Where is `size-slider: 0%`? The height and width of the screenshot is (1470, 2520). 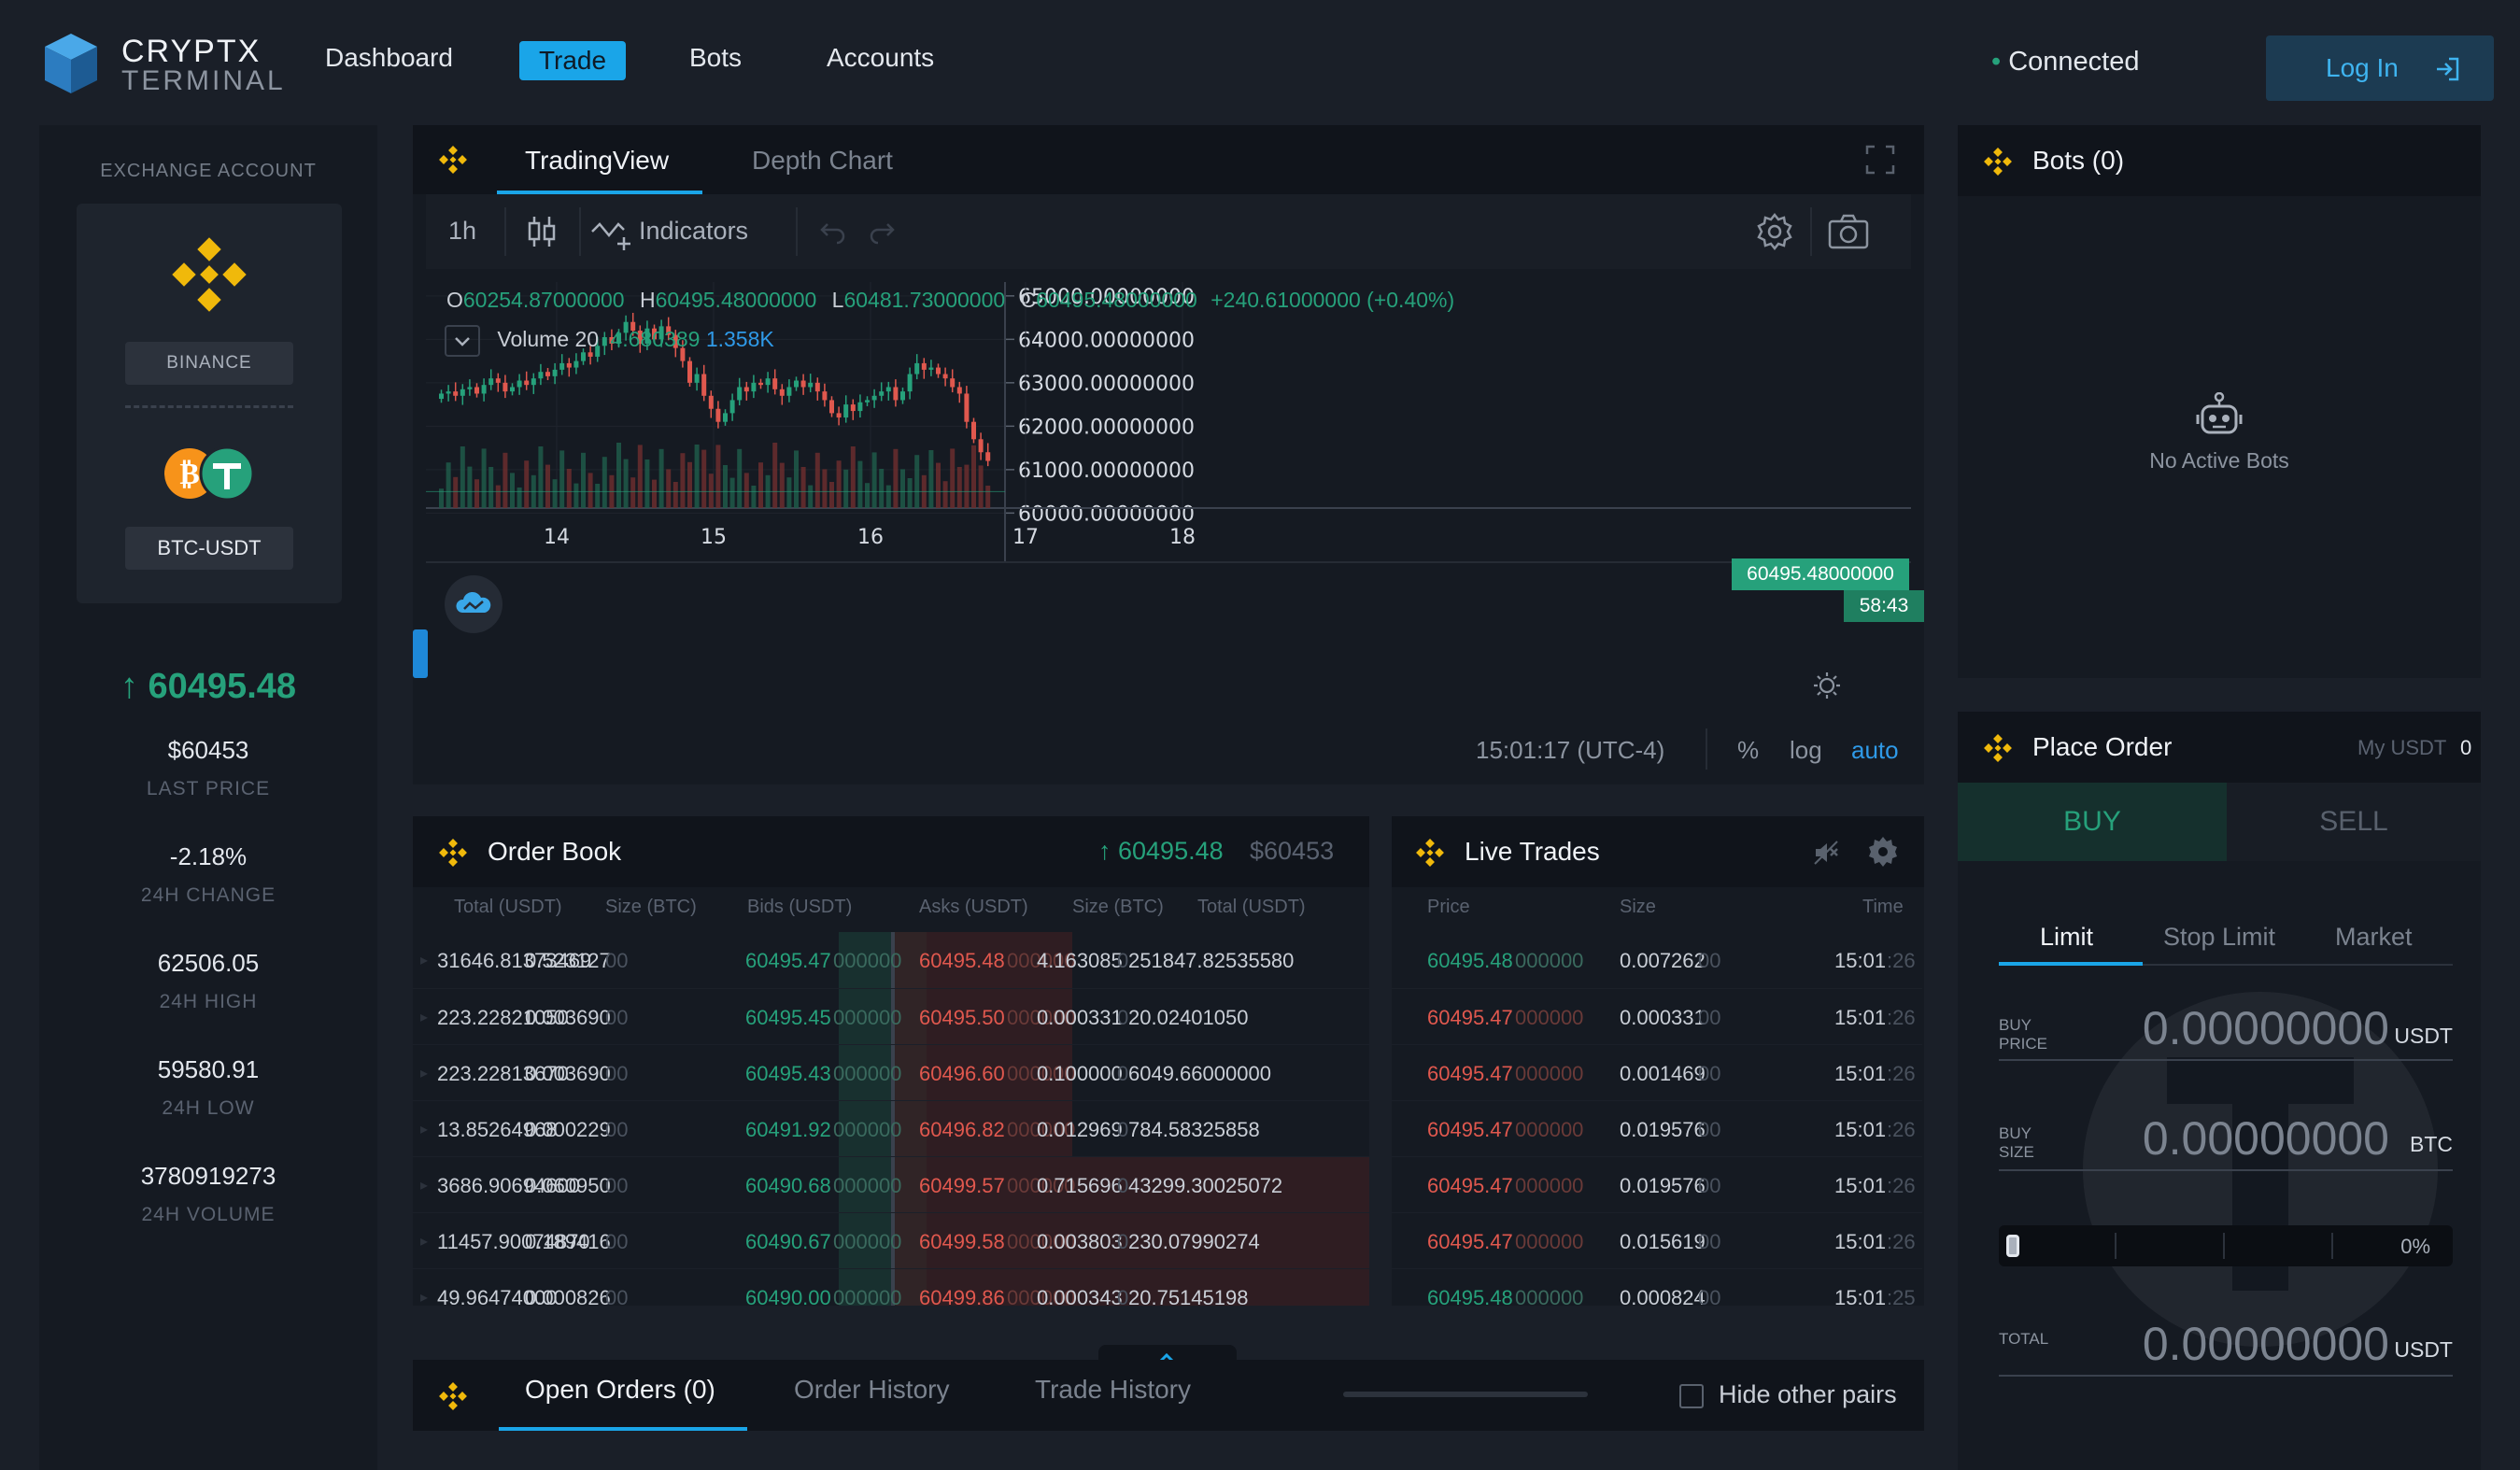 size-slider: 0% is located at coordinates (2226, 1245).